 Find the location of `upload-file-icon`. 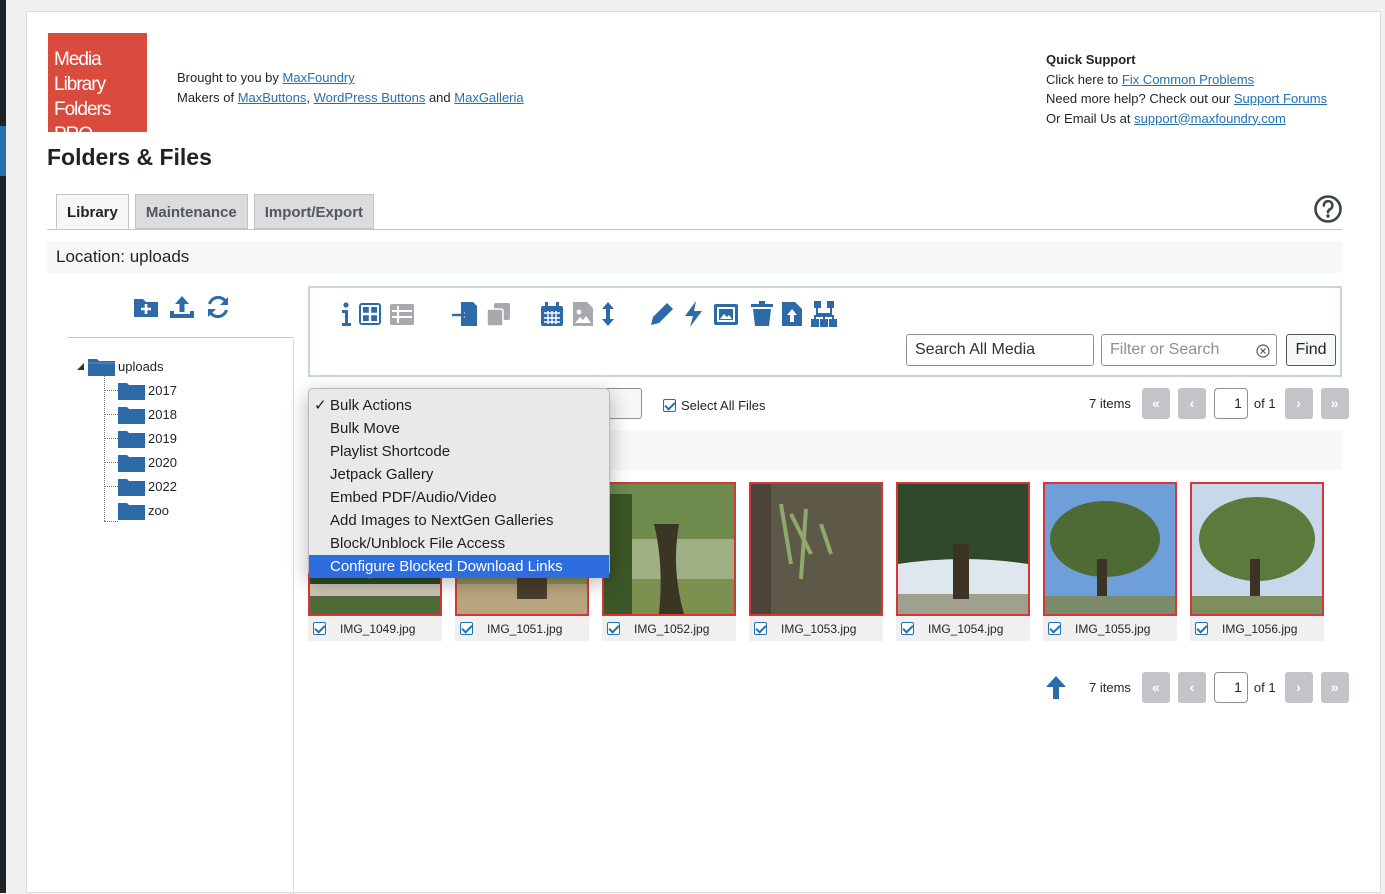

upload-file-icon is located at coordinates (792, 314).